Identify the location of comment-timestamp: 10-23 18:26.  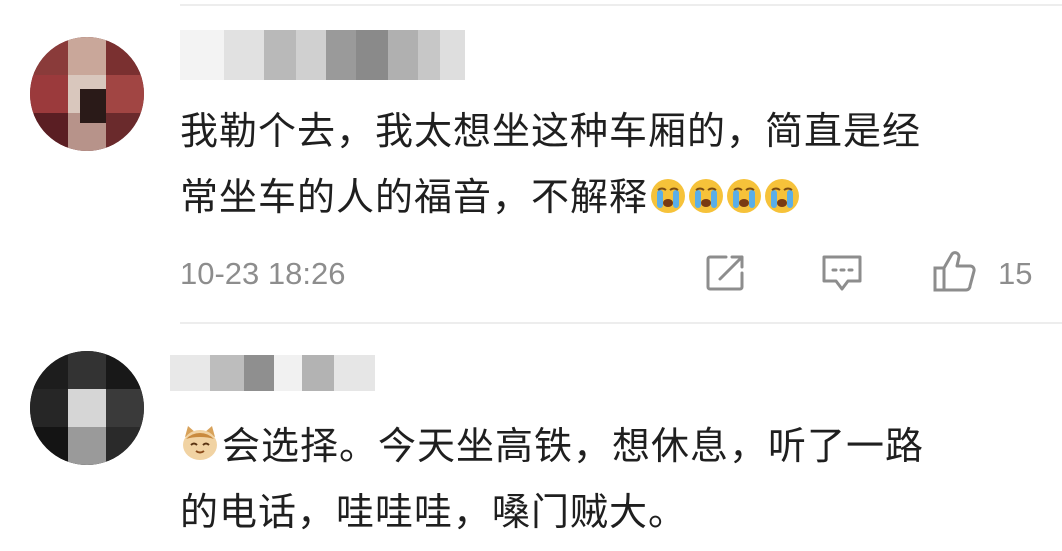
(263, 273).